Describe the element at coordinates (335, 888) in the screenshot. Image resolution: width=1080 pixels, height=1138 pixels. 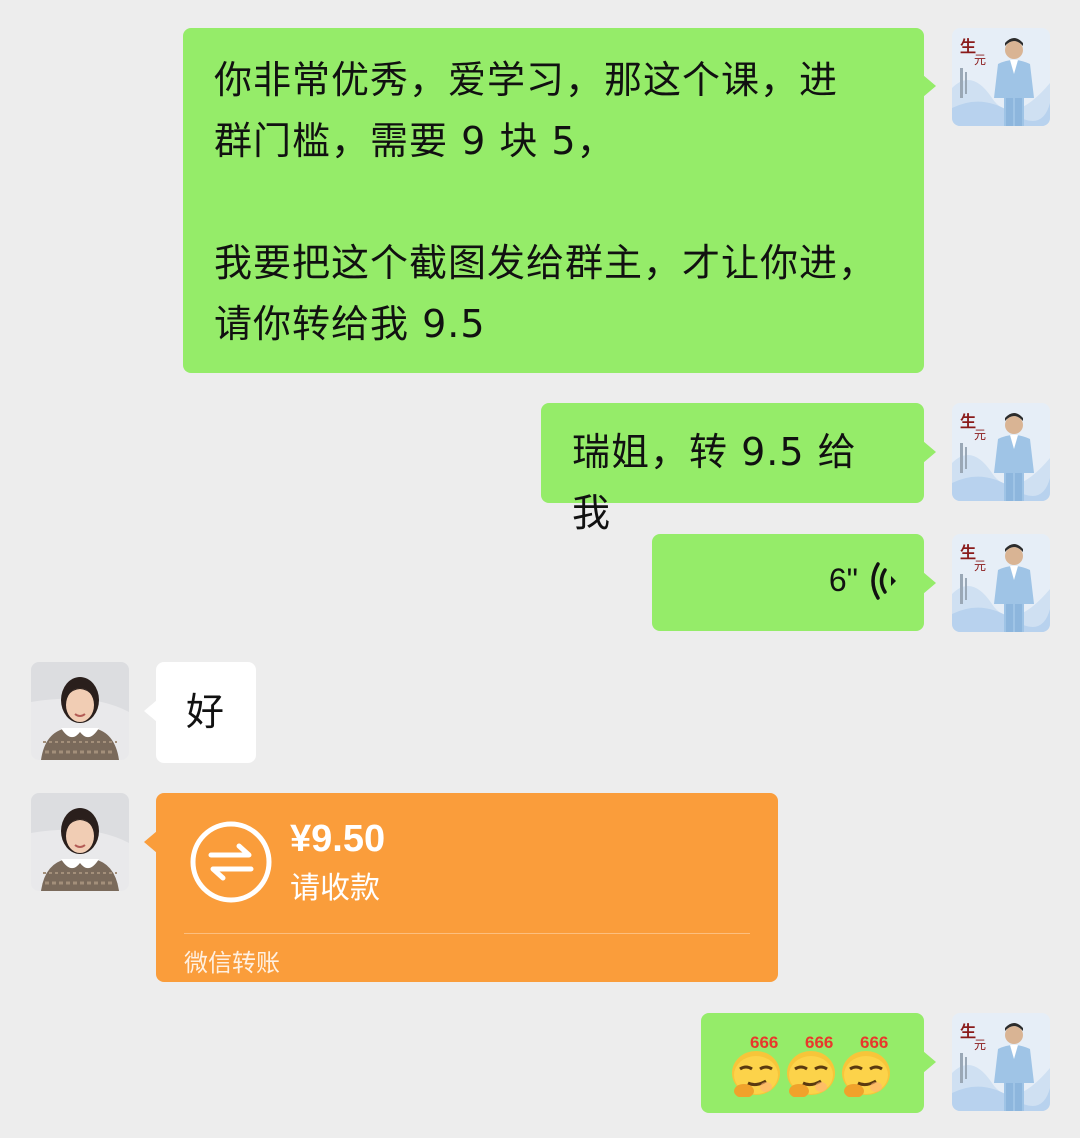
I see `transfer-note: 请收款` at that location.